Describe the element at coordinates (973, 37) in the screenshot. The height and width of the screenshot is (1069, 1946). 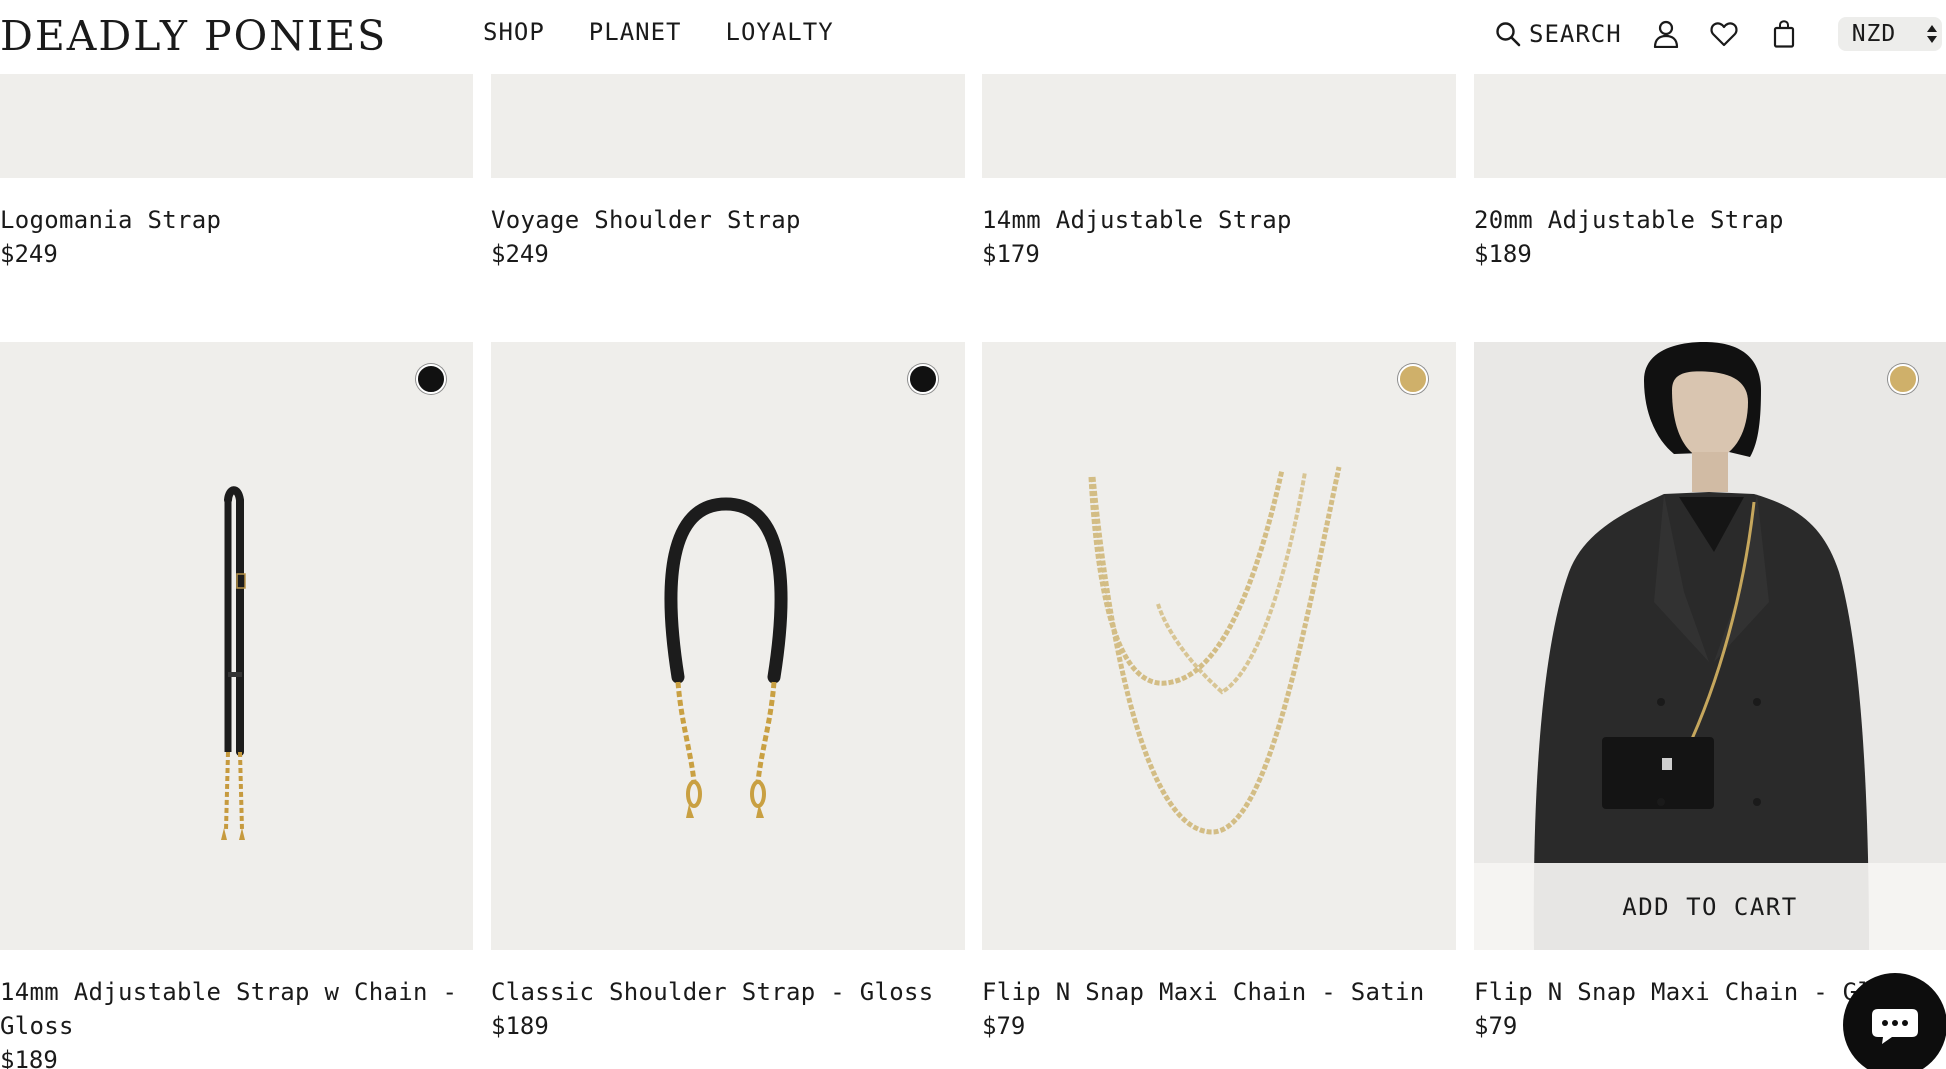
I see `site-header: DEADLY PONIES SHOP PLANET LOYALTY SEARCH` at that location.